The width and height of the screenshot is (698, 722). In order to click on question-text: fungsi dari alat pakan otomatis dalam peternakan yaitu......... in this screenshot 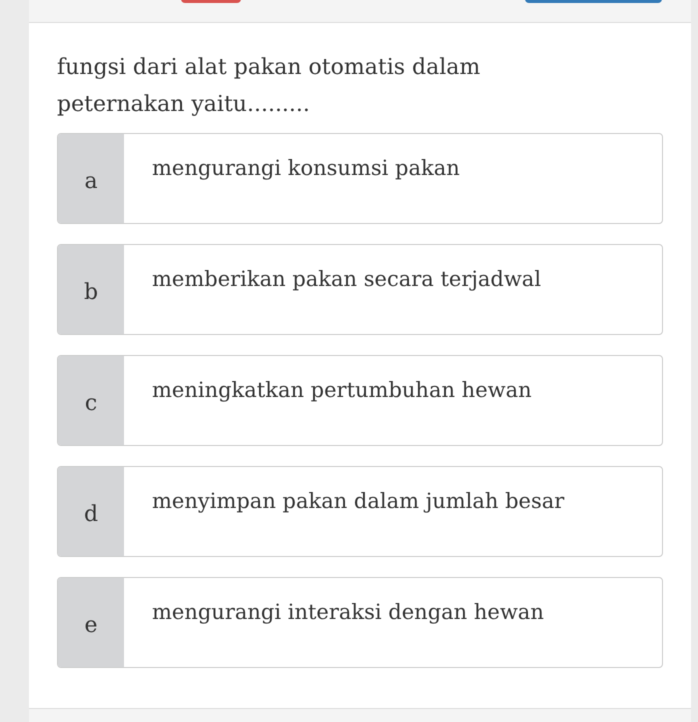, I will do `click(269, 86)`.